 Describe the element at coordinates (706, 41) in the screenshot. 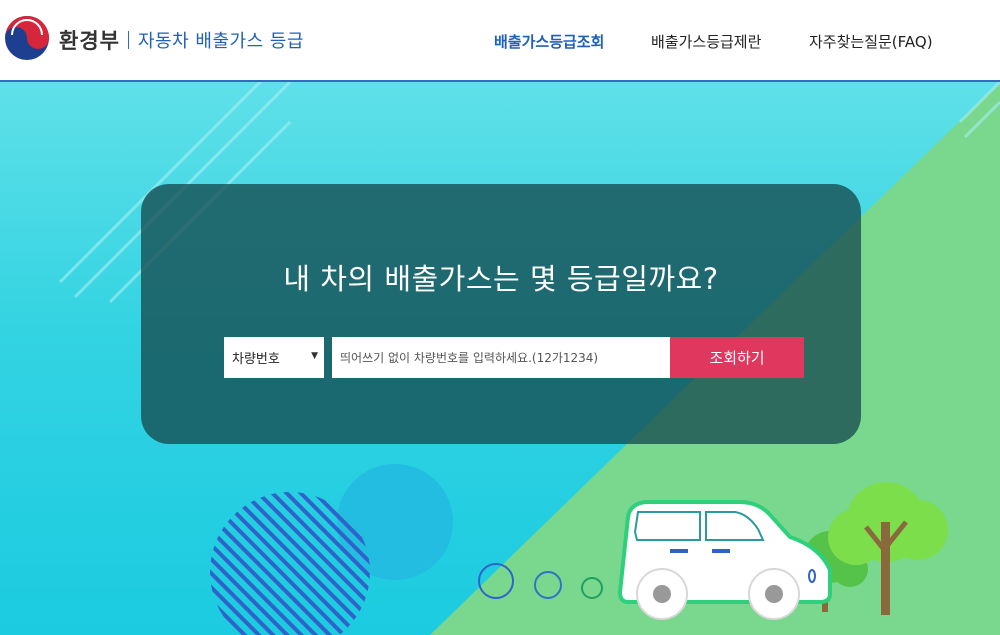

I see `nav-item-grade-restriction: 배출가스등급제란` at that location.